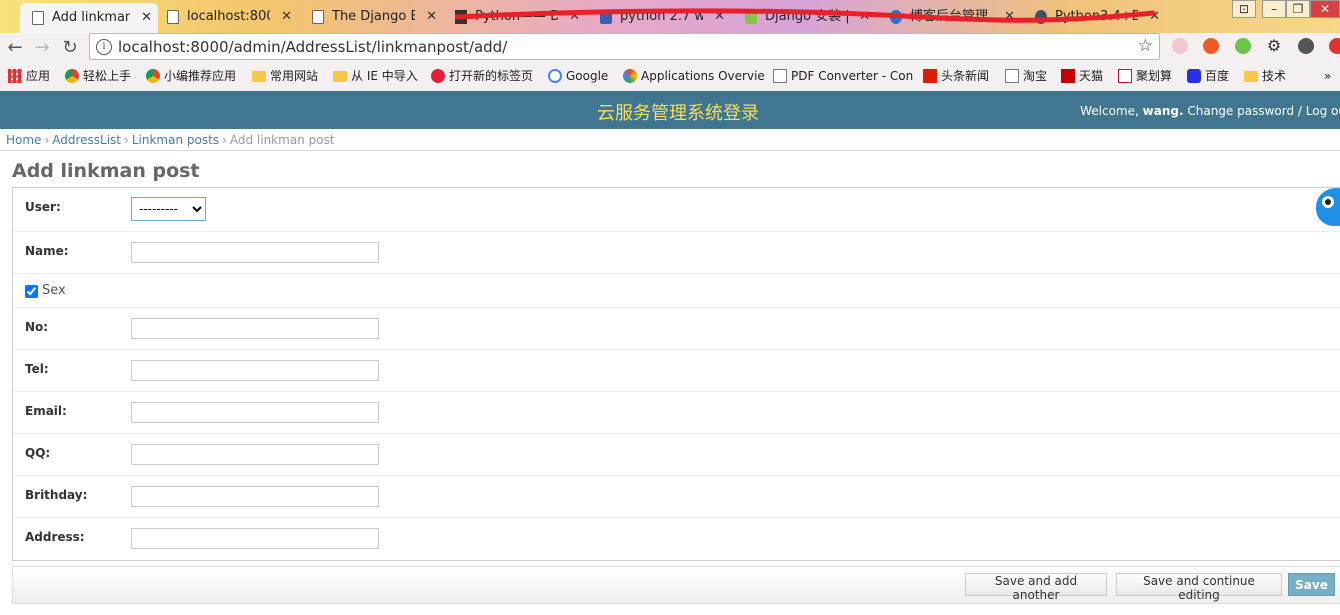 The image size is (1340, 615). What do you see at coordinates (23, 140) in the screenshot?
I see `breadcrumb-home: Home` at bounding box center [23, 140].